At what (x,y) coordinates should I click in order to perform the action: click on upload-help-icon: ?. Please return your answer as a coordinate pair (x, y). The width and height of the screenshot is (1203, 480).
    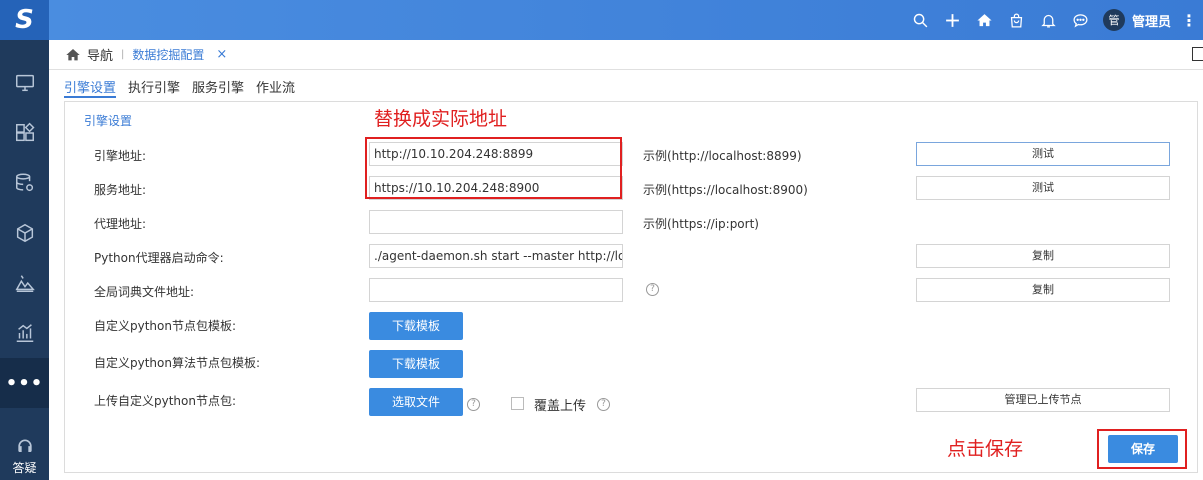
    Looking at the image, I should click on (473, 404).